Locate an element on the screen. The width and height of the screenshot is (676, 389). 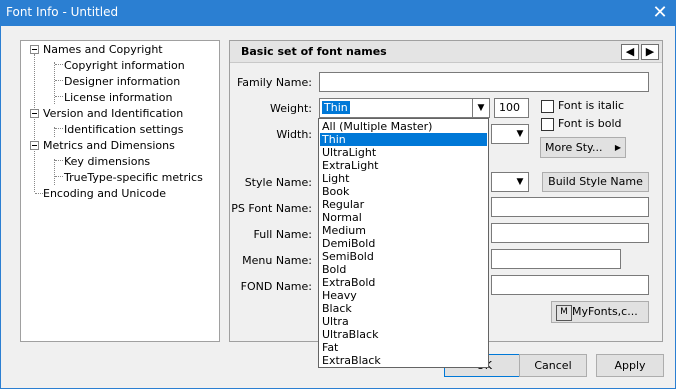
weight-option: ExtraLight is located at coordinates (403, 165).